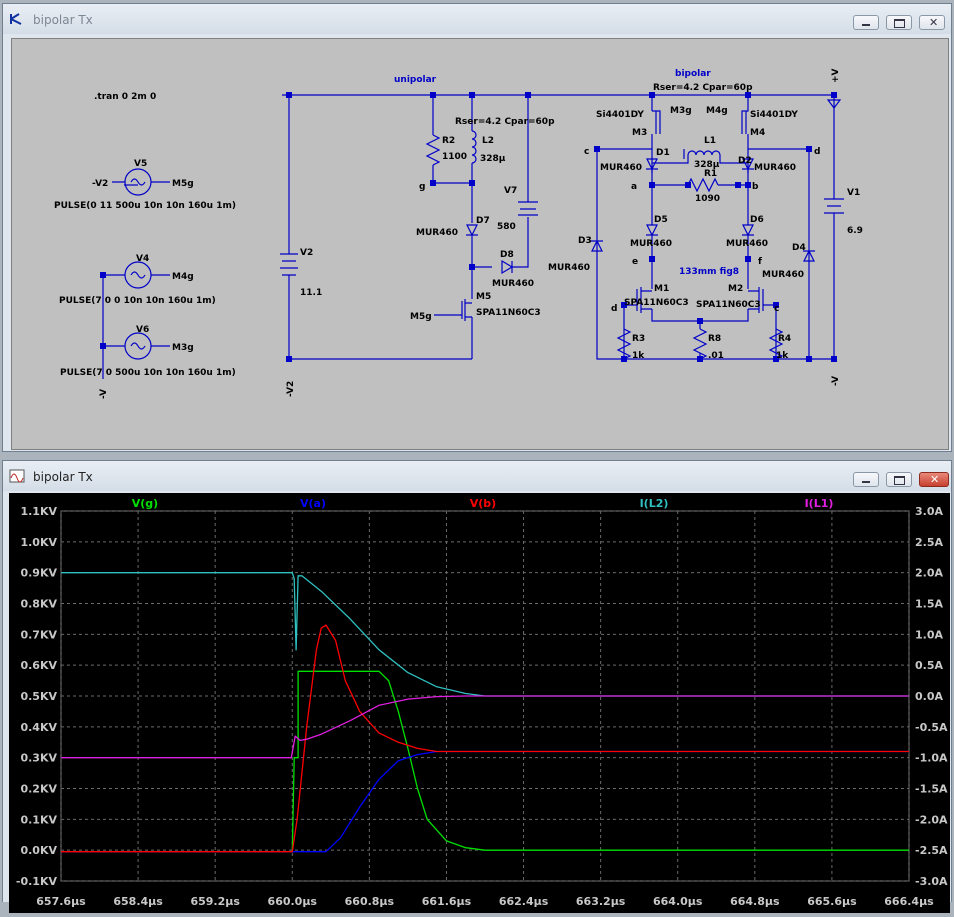  Describe the element at coordinates (934, 479) in the screenshot. I see `waveform-close-button: ✕` at that location.